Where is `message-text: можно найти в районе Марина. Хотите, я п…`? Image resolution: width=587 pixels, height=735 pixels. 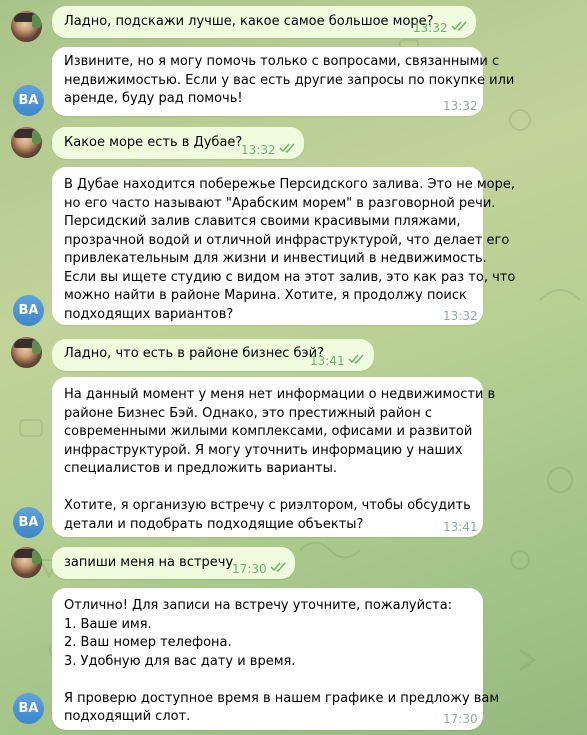 message-text: можно найти в районе Марина. Хотите, я п… is located at coordinates (265, 295).